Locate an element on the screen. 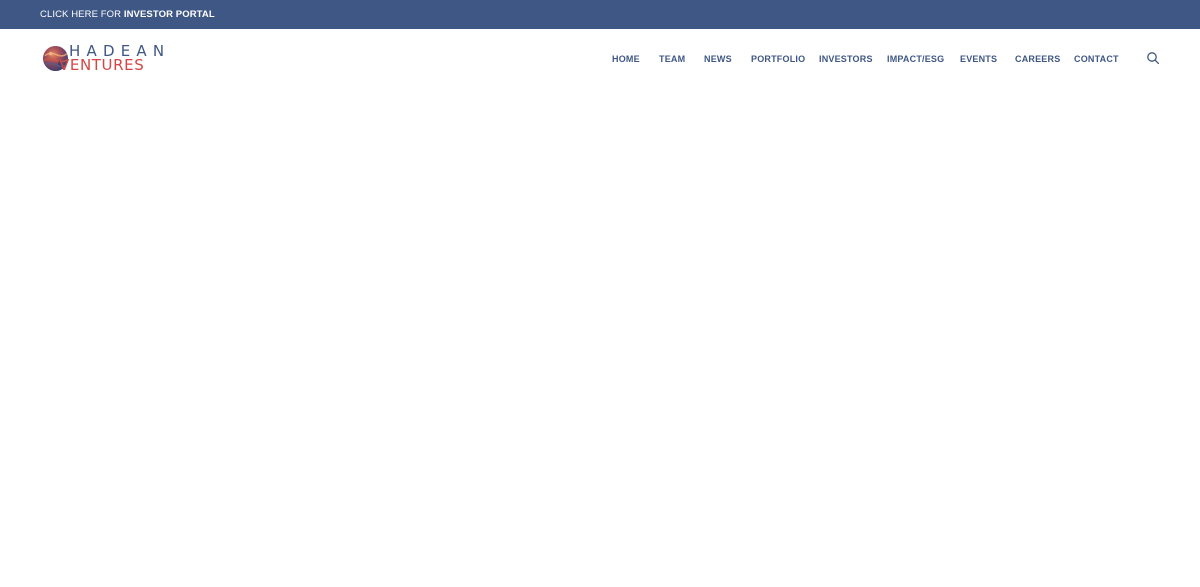 The width and height of the screenshot is (1200, 587). search-icon is located at coordinates (1153, 58).